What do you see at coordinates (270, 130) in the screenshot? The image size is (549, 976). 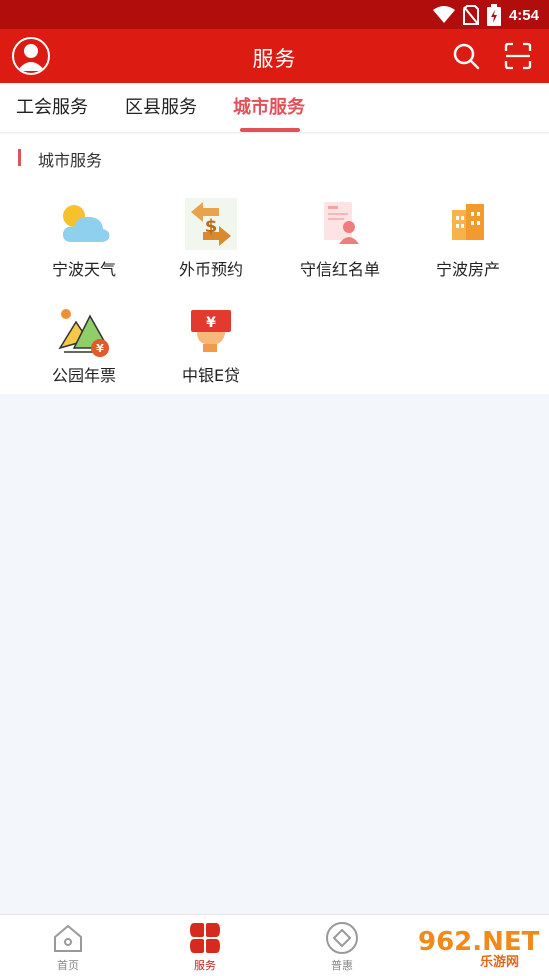 I see `active-tab-indicator` at bounding box center [270, 130].